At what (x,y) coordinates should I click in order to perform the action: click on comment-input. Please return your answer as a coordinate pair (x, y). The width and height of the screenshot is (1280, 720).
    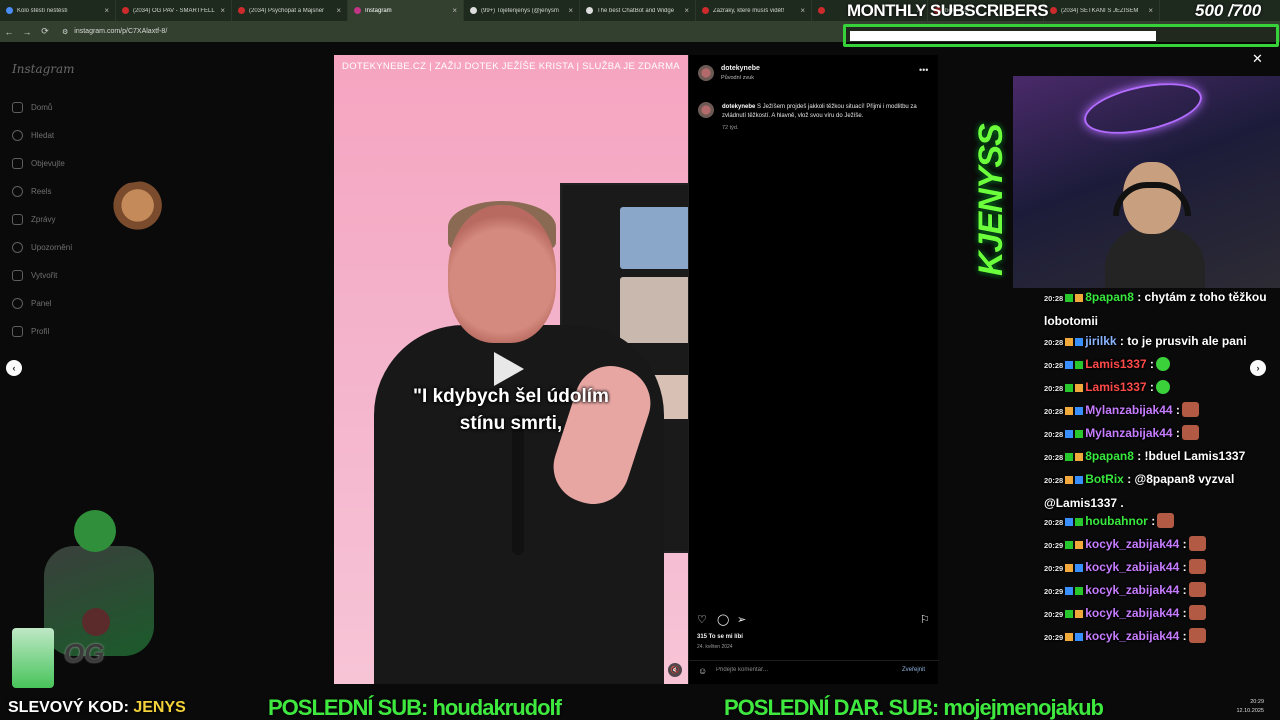
    Looking at the image, I should click on (796, 670).